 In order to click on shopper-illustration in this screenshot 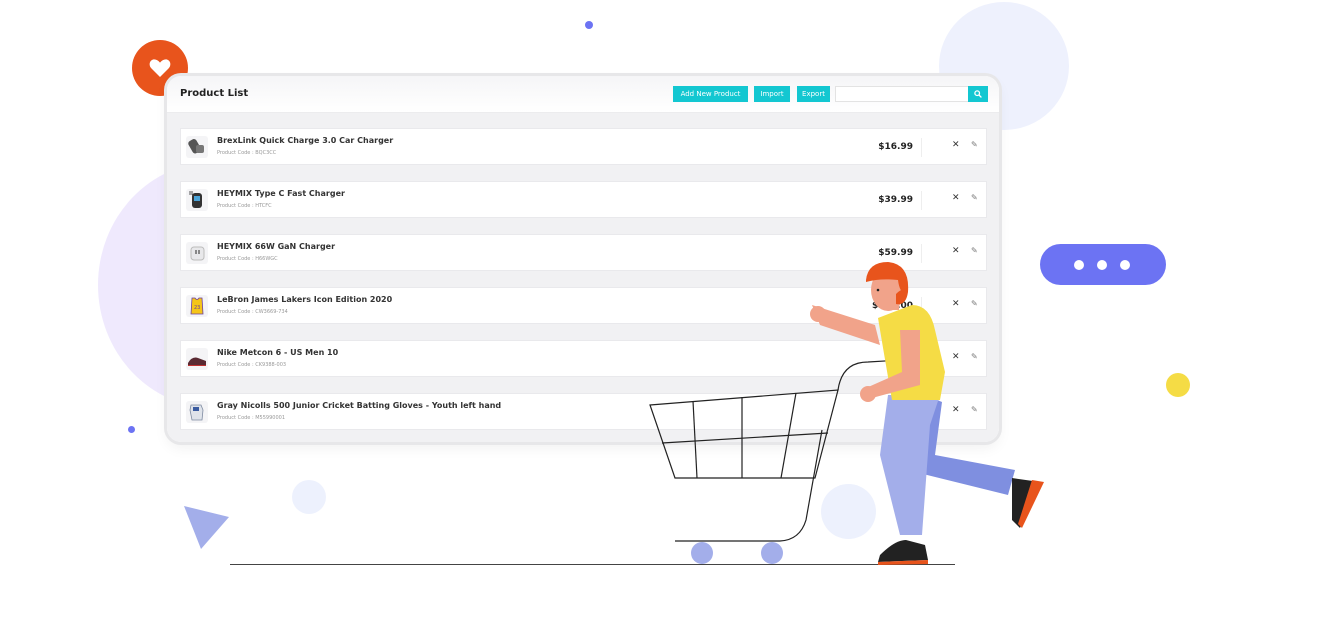, I will do `click(846, 413)`.